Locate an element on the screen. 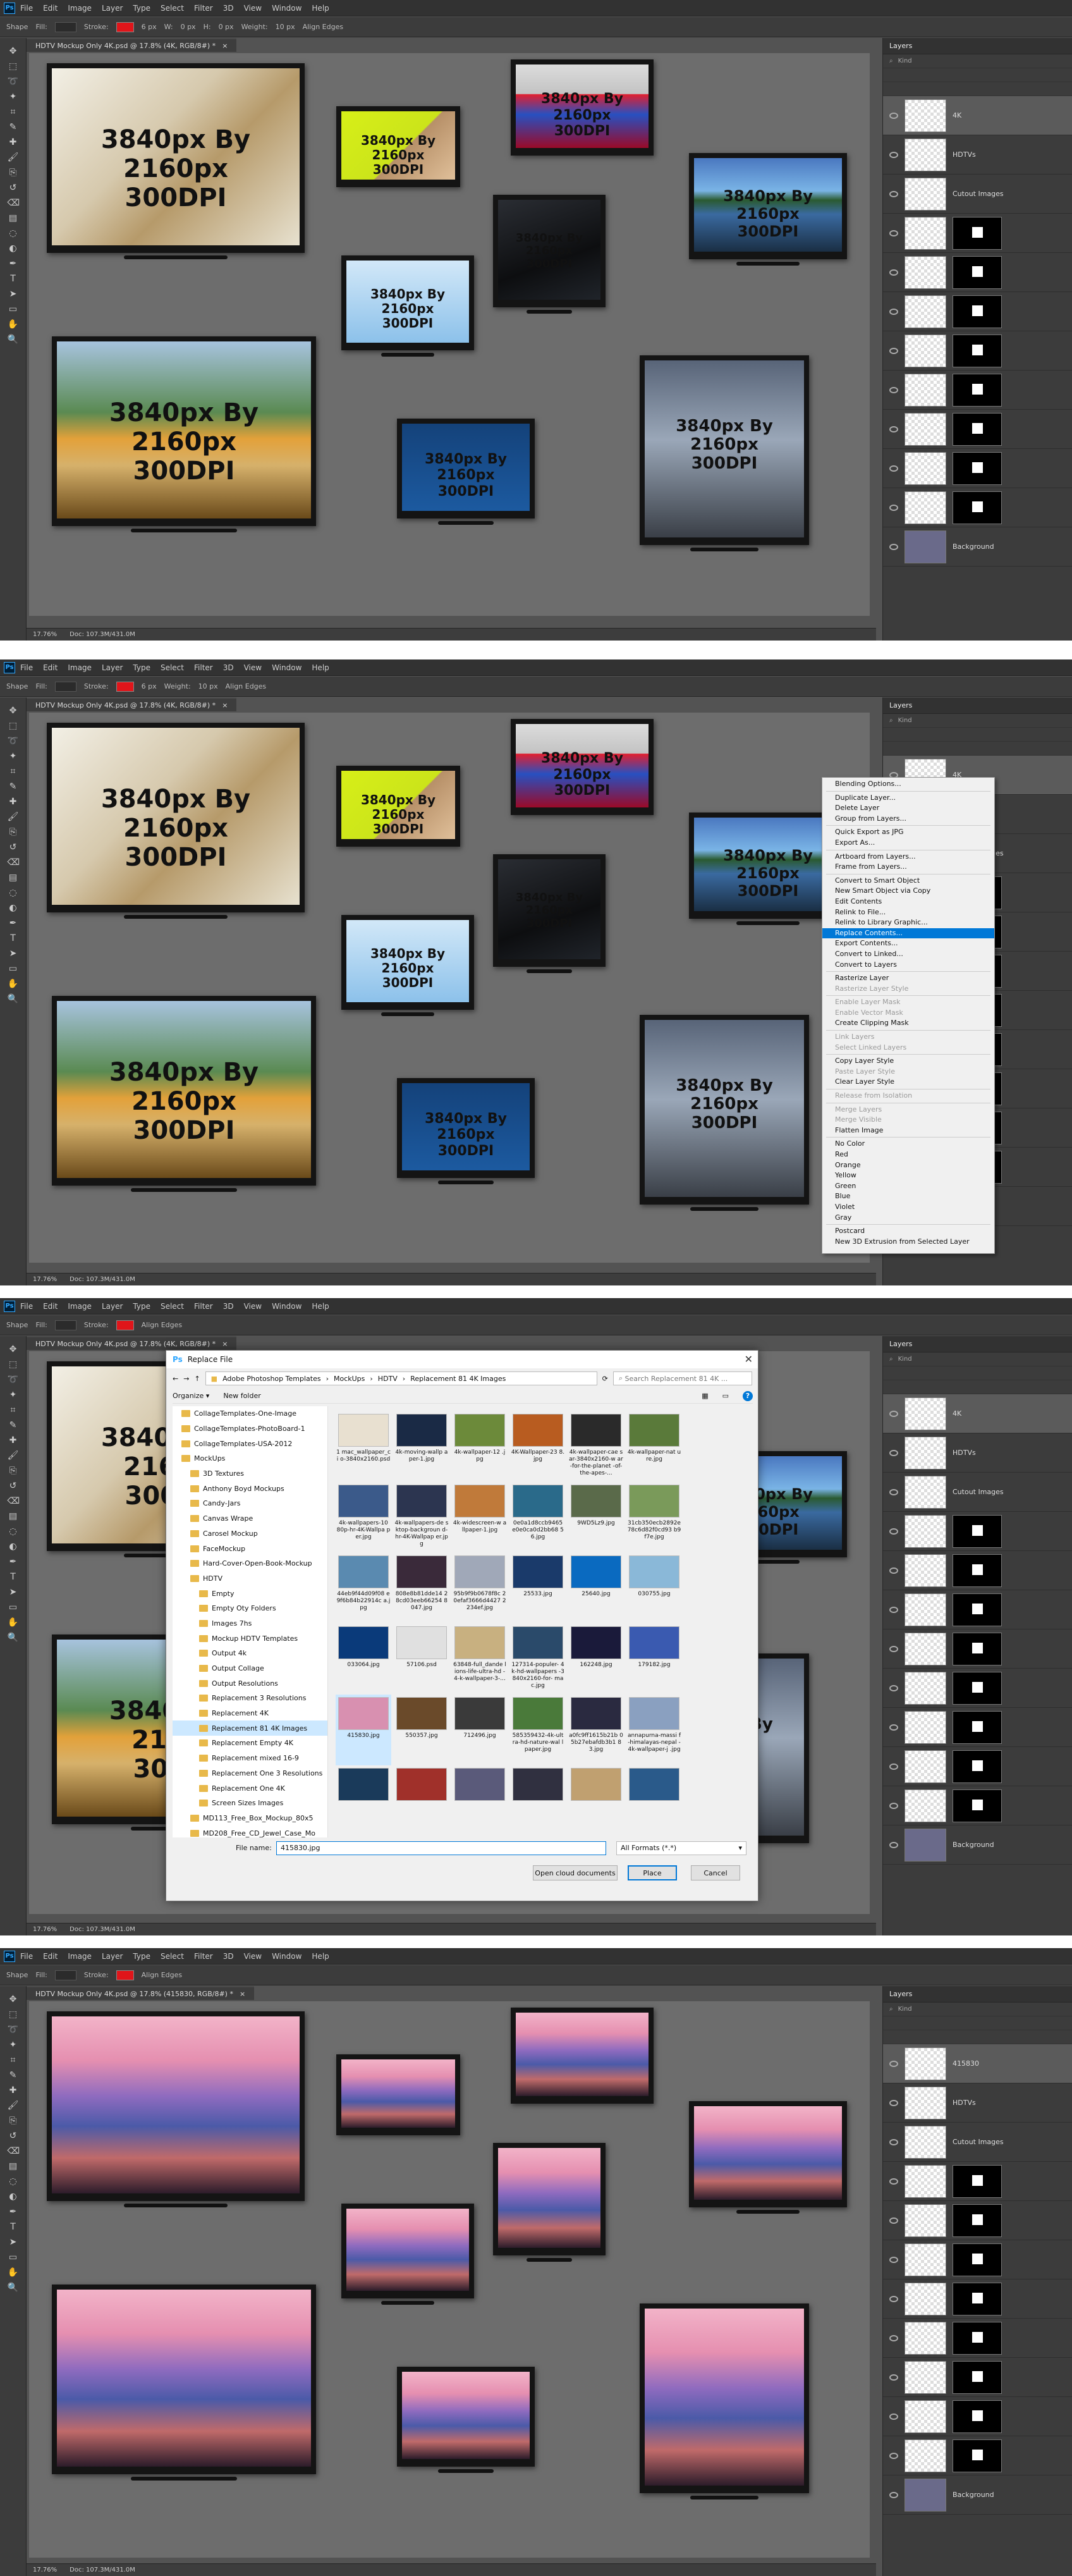 This screenshot has height=2576, width=1072. crop-icon: ⌗ is located at coordinates (13, 2060).